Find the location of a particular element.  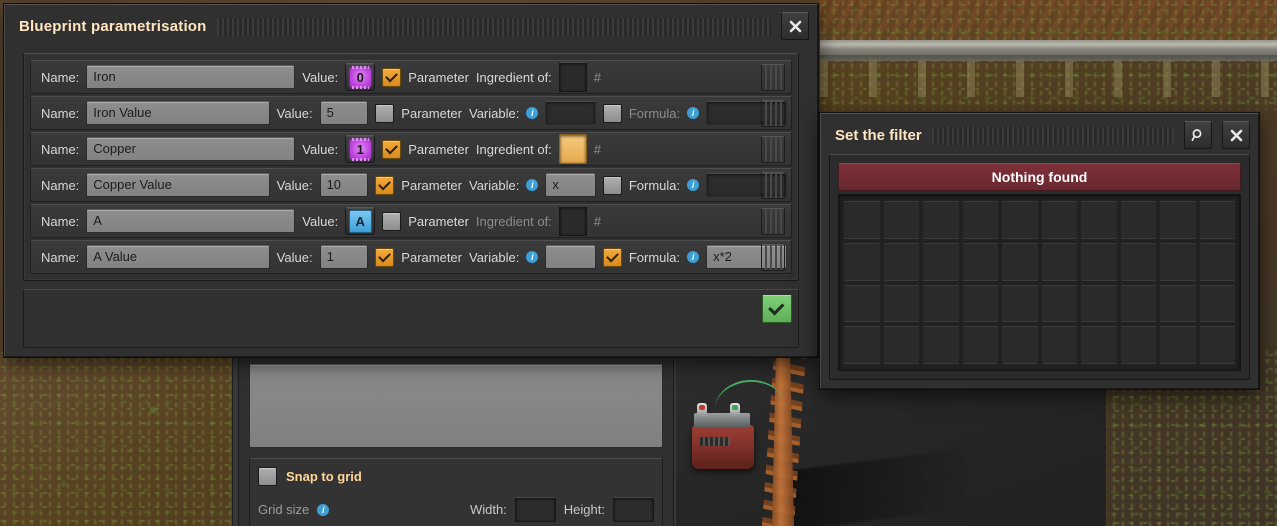

parameter-chip-icon: 0 is located at coordinates (360, 77).